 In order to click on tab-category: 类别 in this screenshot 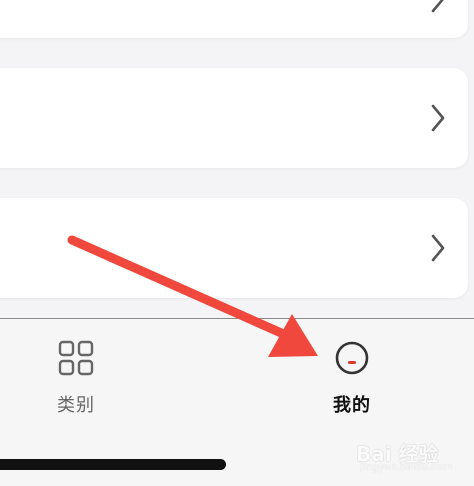, I will do `click(76, 374)`.